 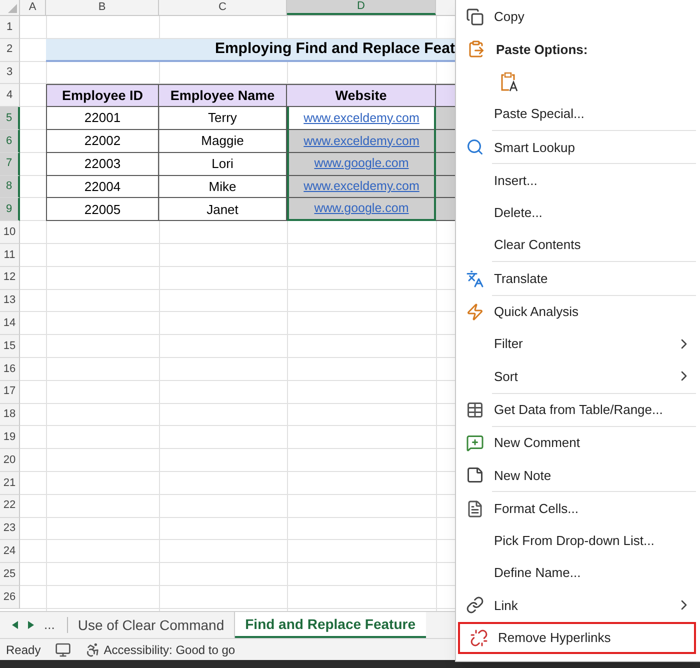 I want to click on table-icon, so click(x=475, y=409).